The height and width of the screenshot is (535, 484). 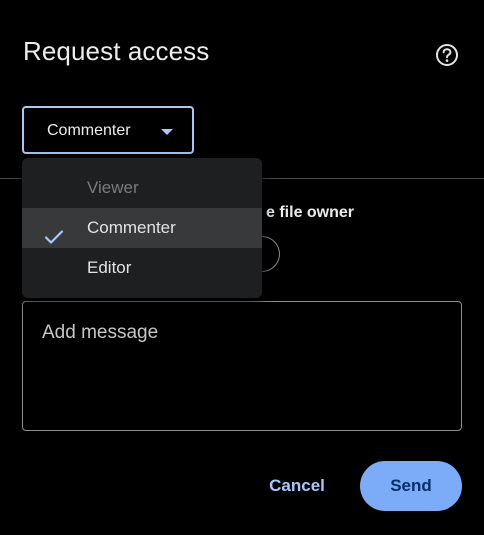 I want to click on notify-owner-label: e file owner, so click(x=310, y=212).